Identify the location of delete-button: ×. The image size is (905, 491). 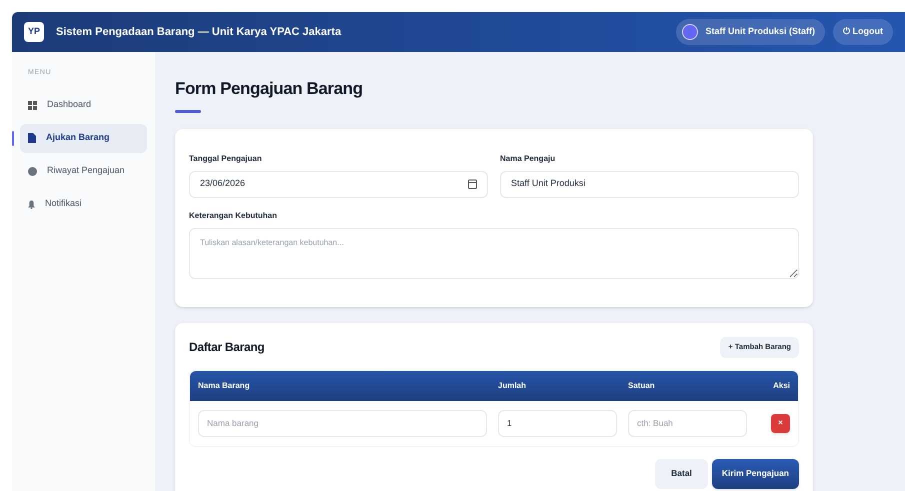
(780, 423).